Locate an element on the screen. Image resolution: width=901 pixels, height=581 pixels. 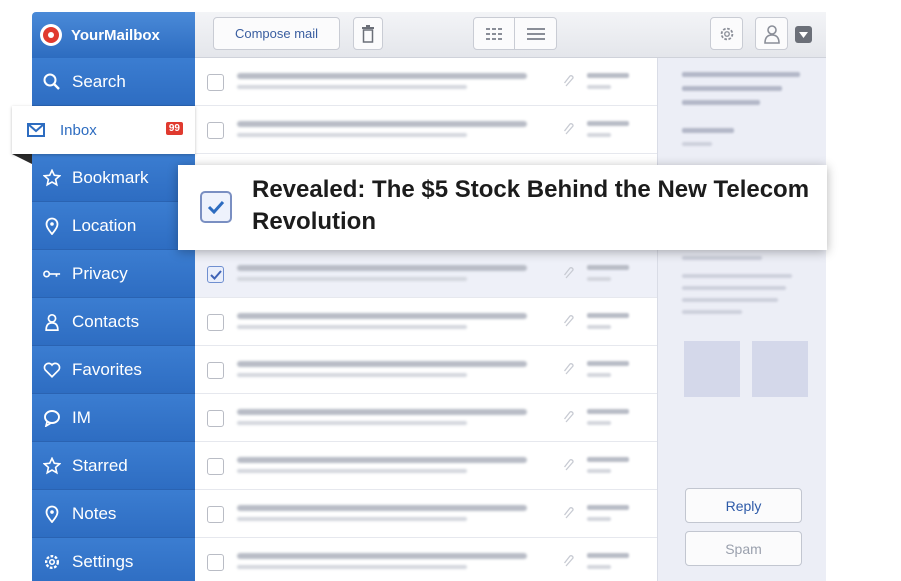
grid-view-button is located at coordinates (494, 33).